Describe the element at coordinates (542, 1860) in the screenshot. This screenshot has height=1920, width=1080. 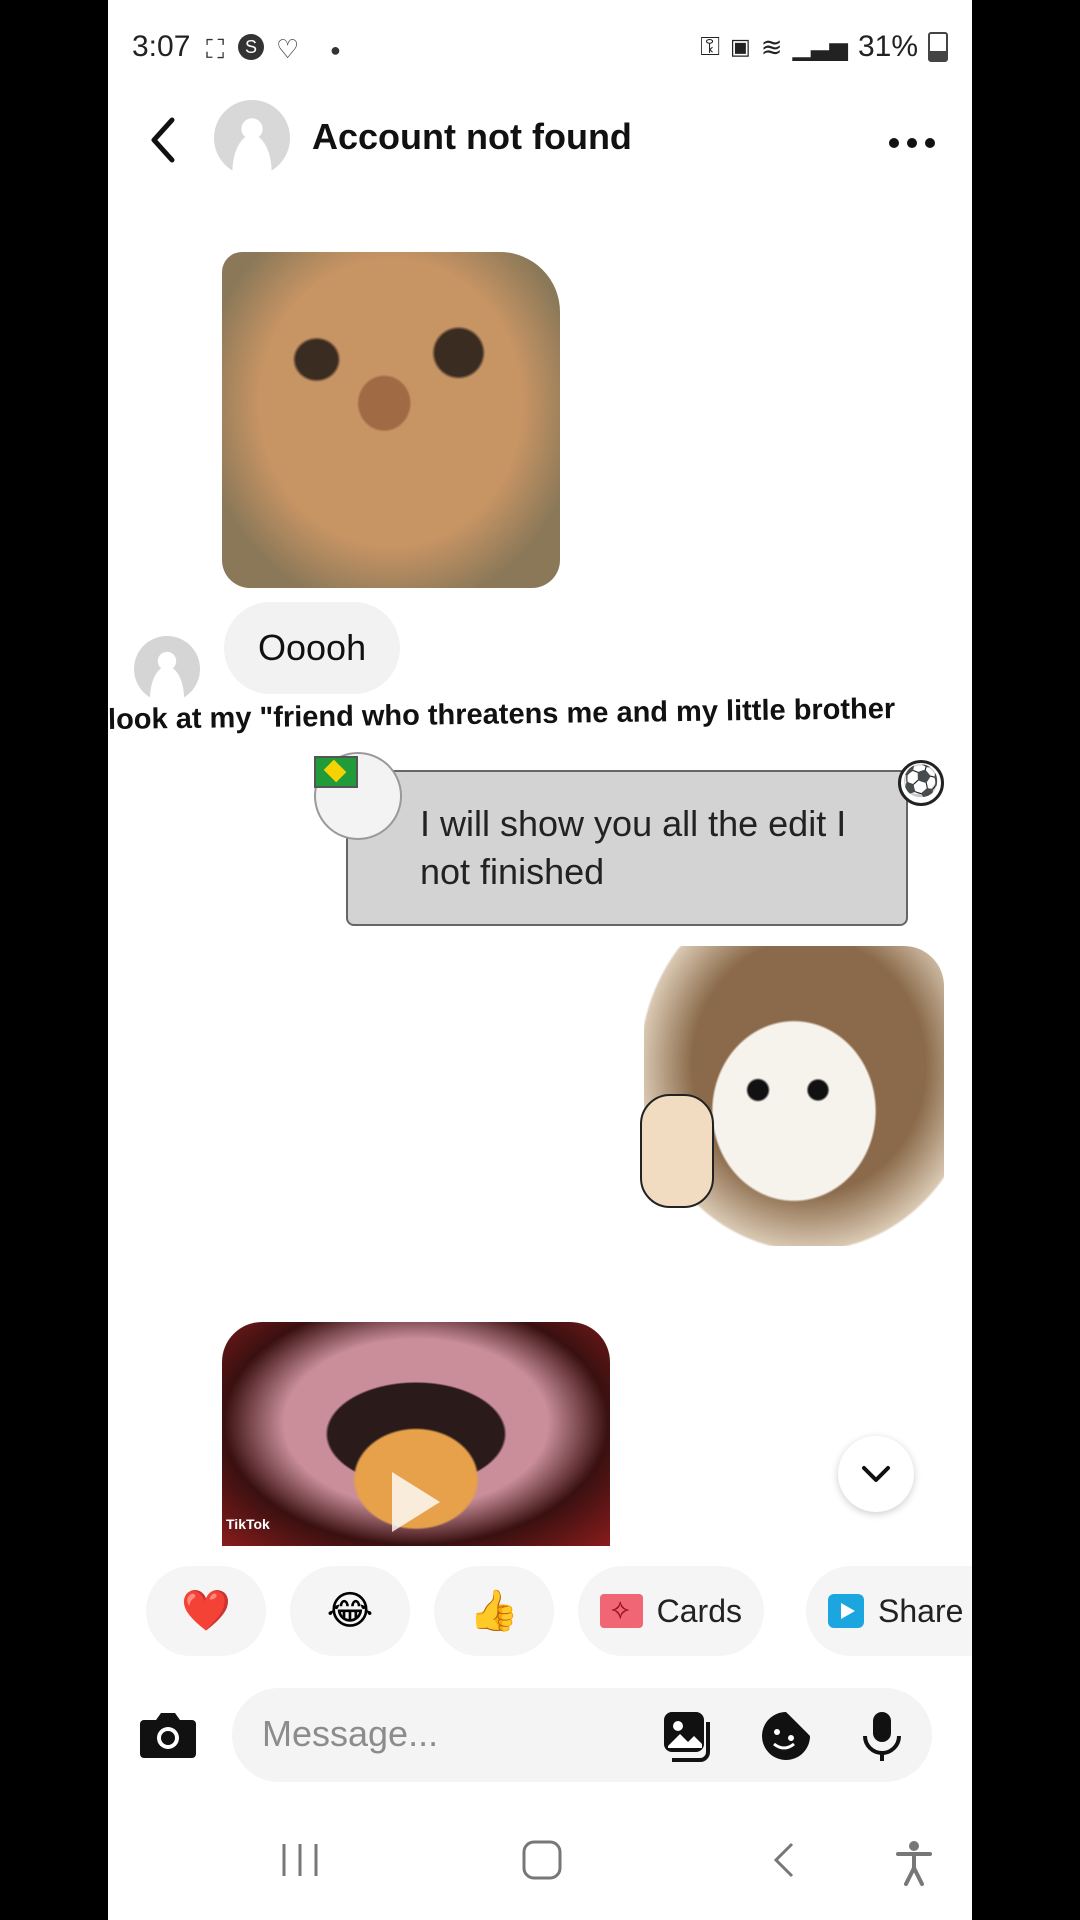
I see `home-icon` at that location.